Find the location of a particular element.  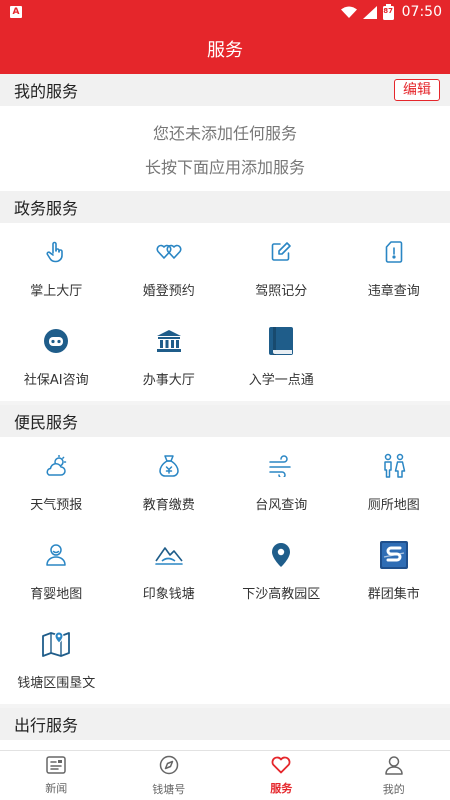

toilet-icon is located at coordinates (394, 466).